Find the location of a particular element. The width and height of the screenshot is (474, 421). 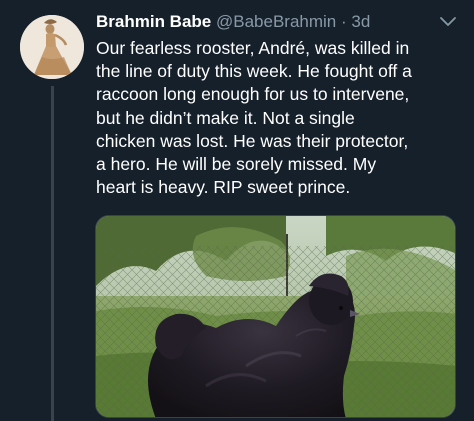

author-display-name: Brahmin Babe is located at coordinates (153, 21).